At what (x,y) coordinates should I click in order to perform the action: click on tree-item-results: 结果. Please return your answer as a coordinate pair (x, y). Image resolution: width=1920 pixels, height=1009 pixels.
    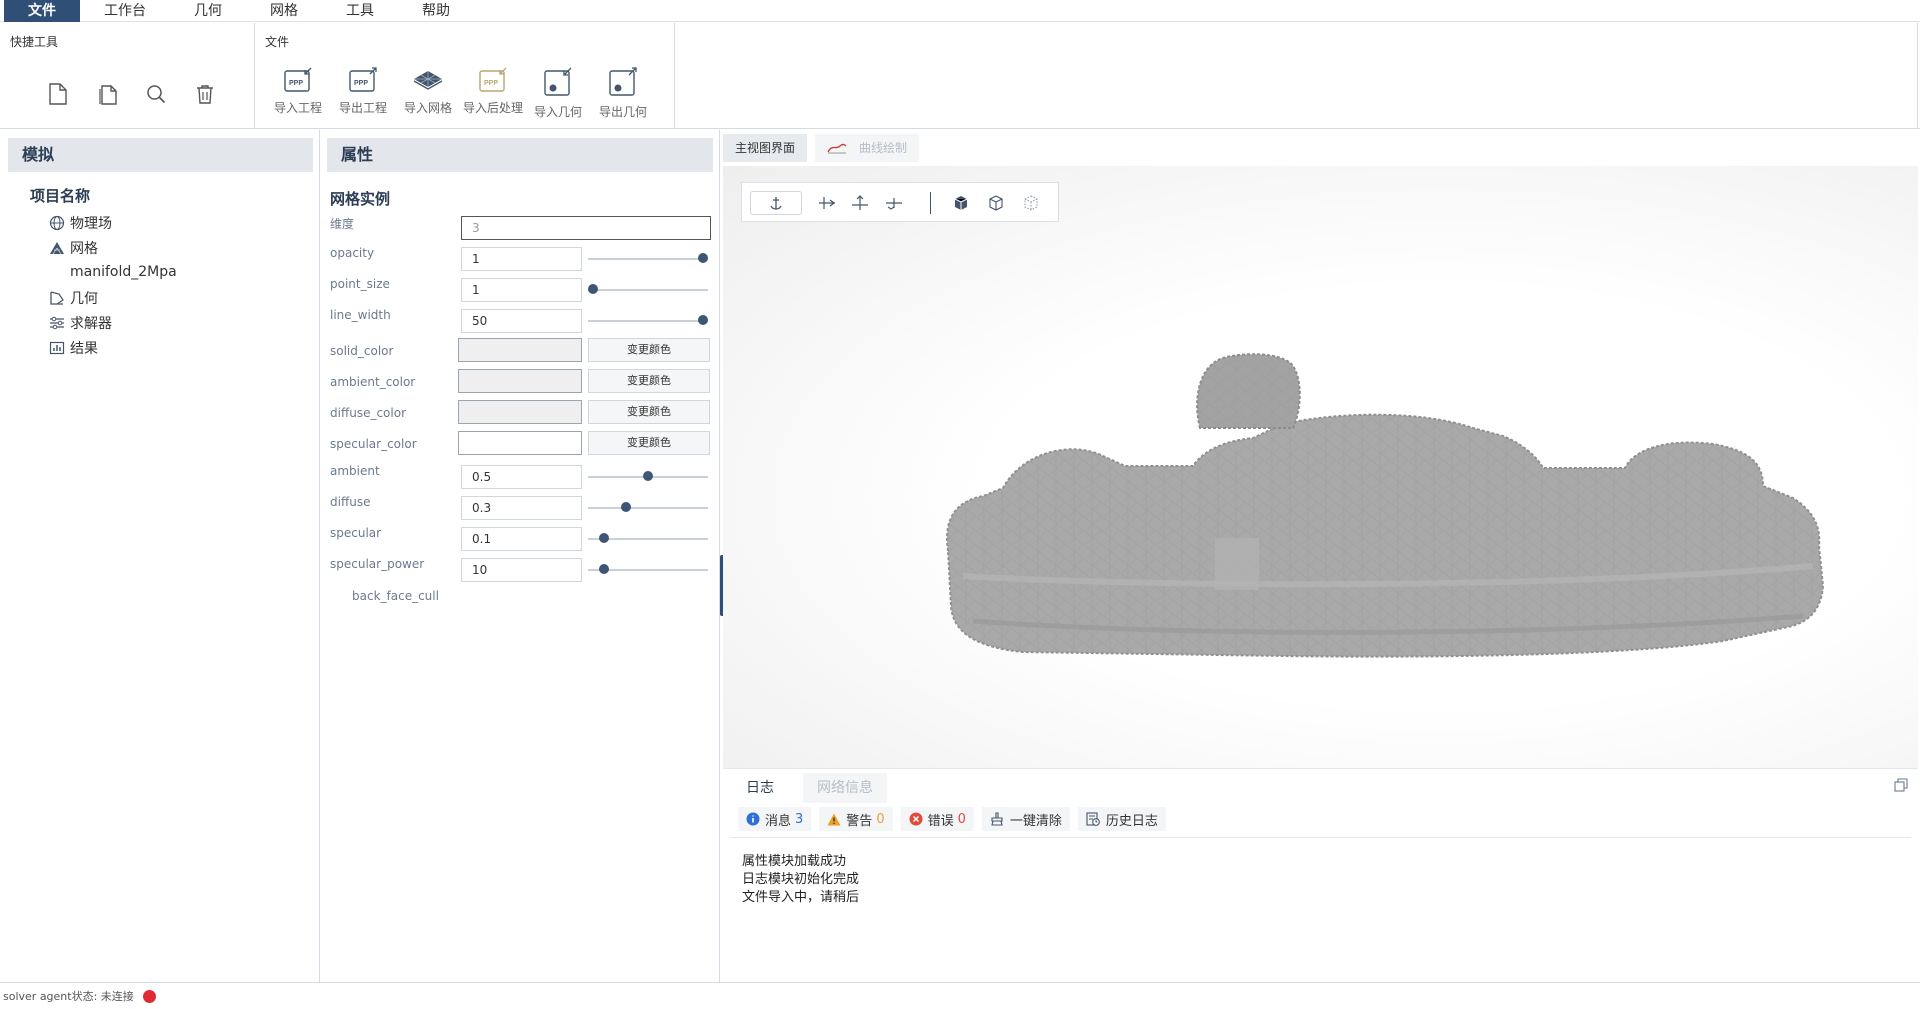
    Looking at the image, I should click on (103, 347).